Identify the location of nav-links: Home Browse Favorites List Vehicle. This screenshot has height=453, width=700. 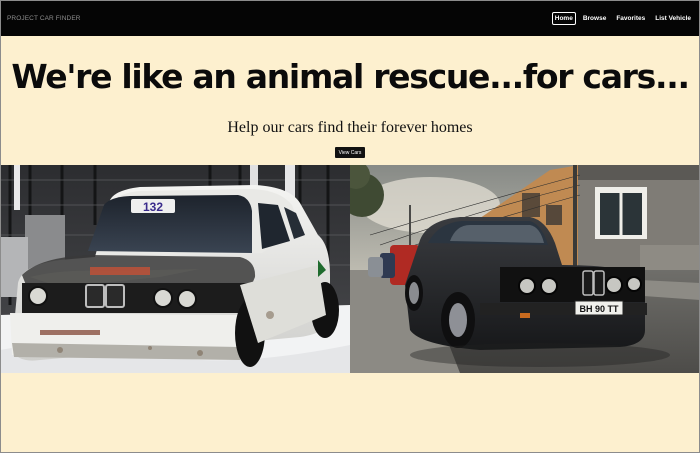
(622, 18).